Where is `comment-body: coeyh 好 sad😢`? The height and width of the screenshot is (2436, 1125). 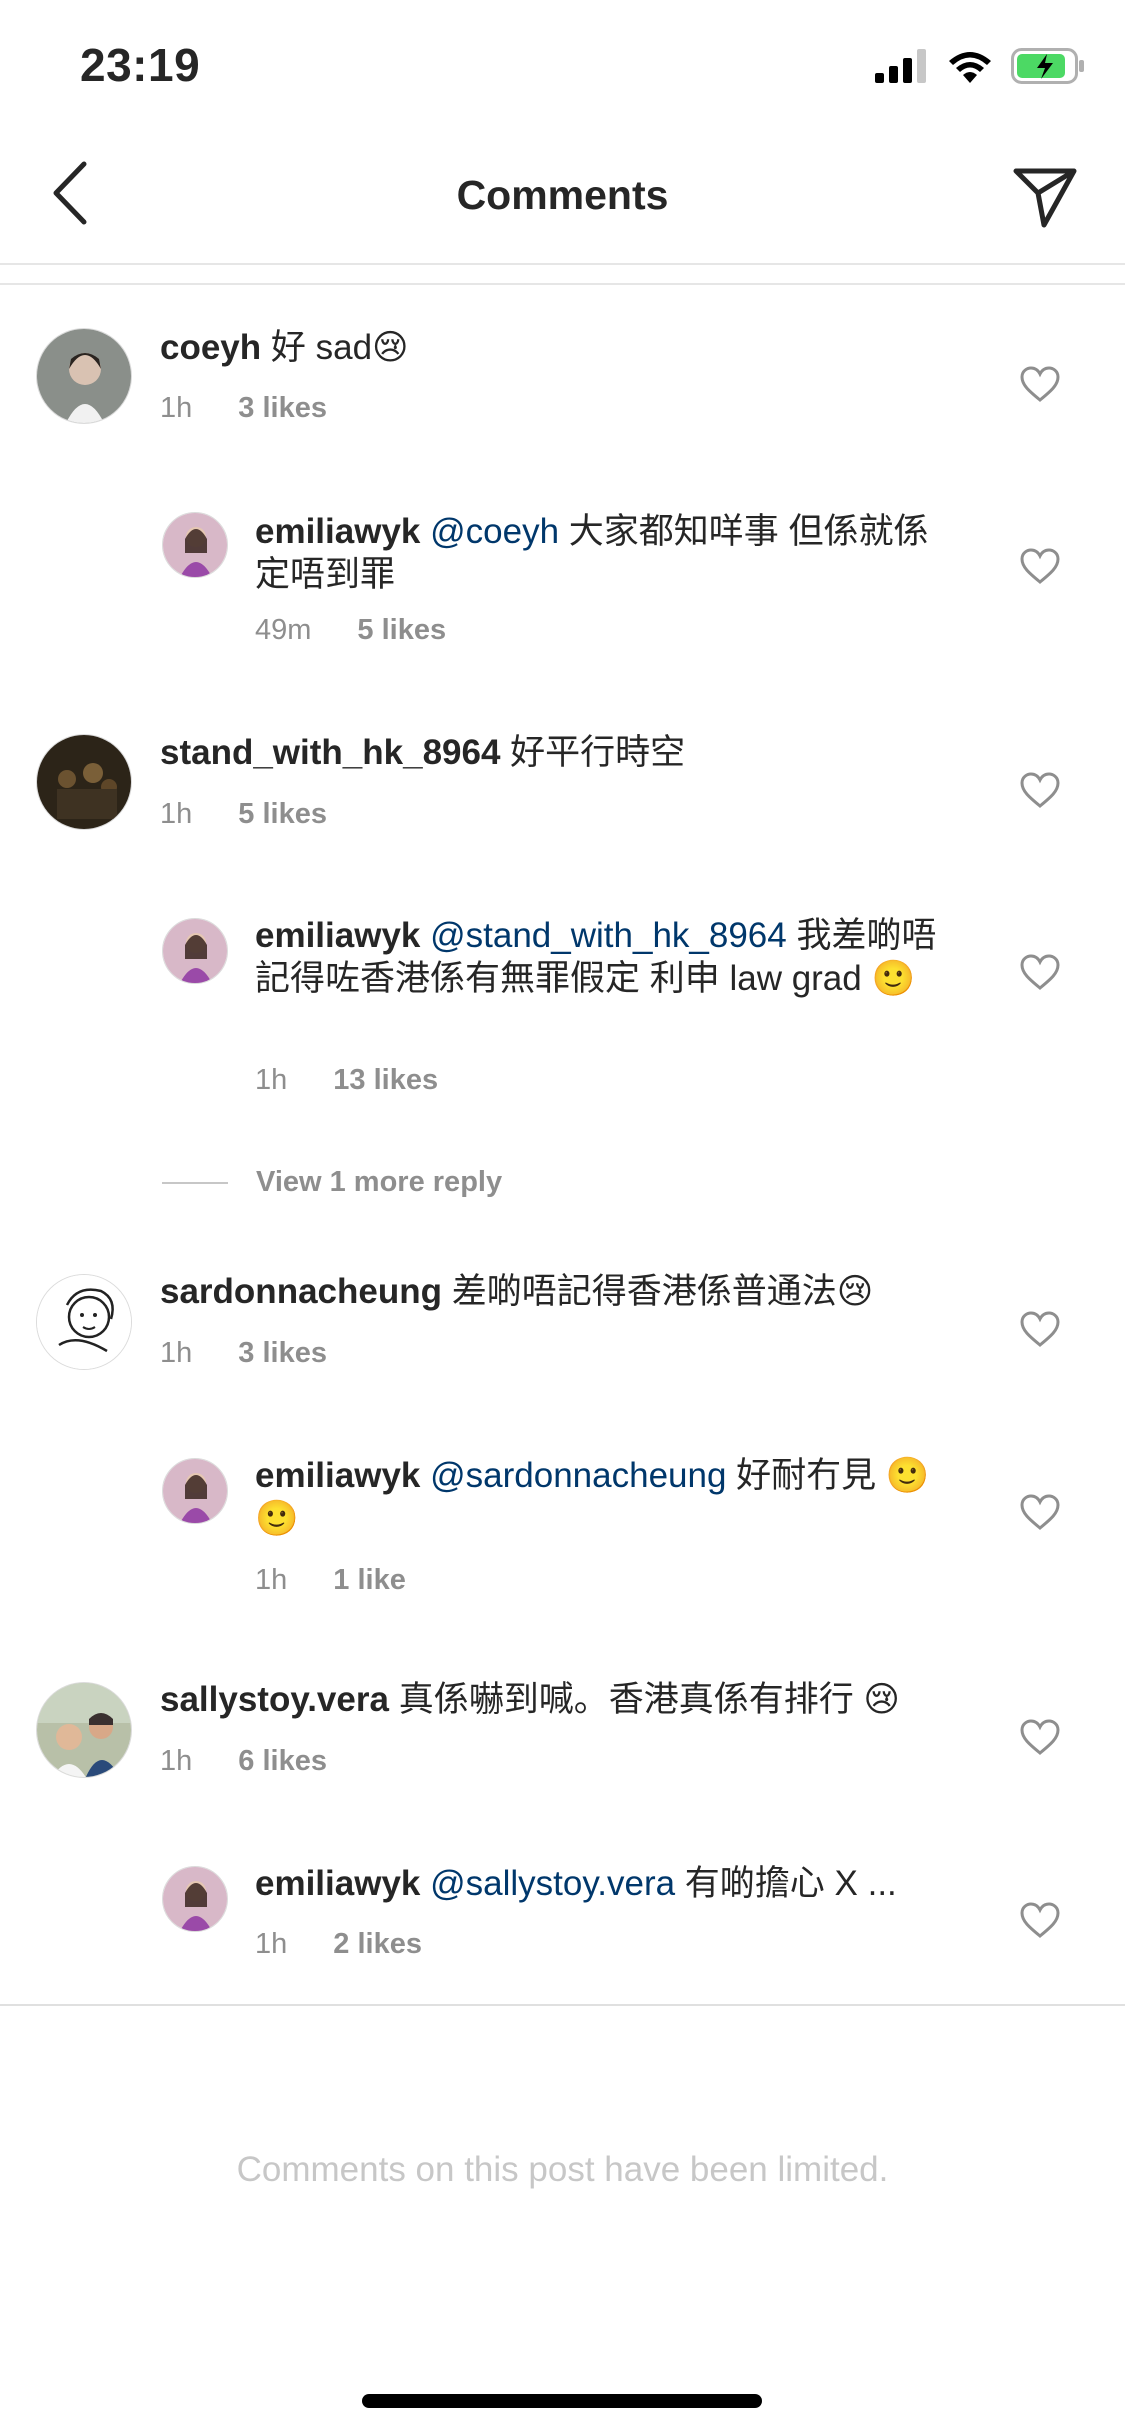 comment-body: coeyh 好 sad😢 is located at coordinates (570, 347).